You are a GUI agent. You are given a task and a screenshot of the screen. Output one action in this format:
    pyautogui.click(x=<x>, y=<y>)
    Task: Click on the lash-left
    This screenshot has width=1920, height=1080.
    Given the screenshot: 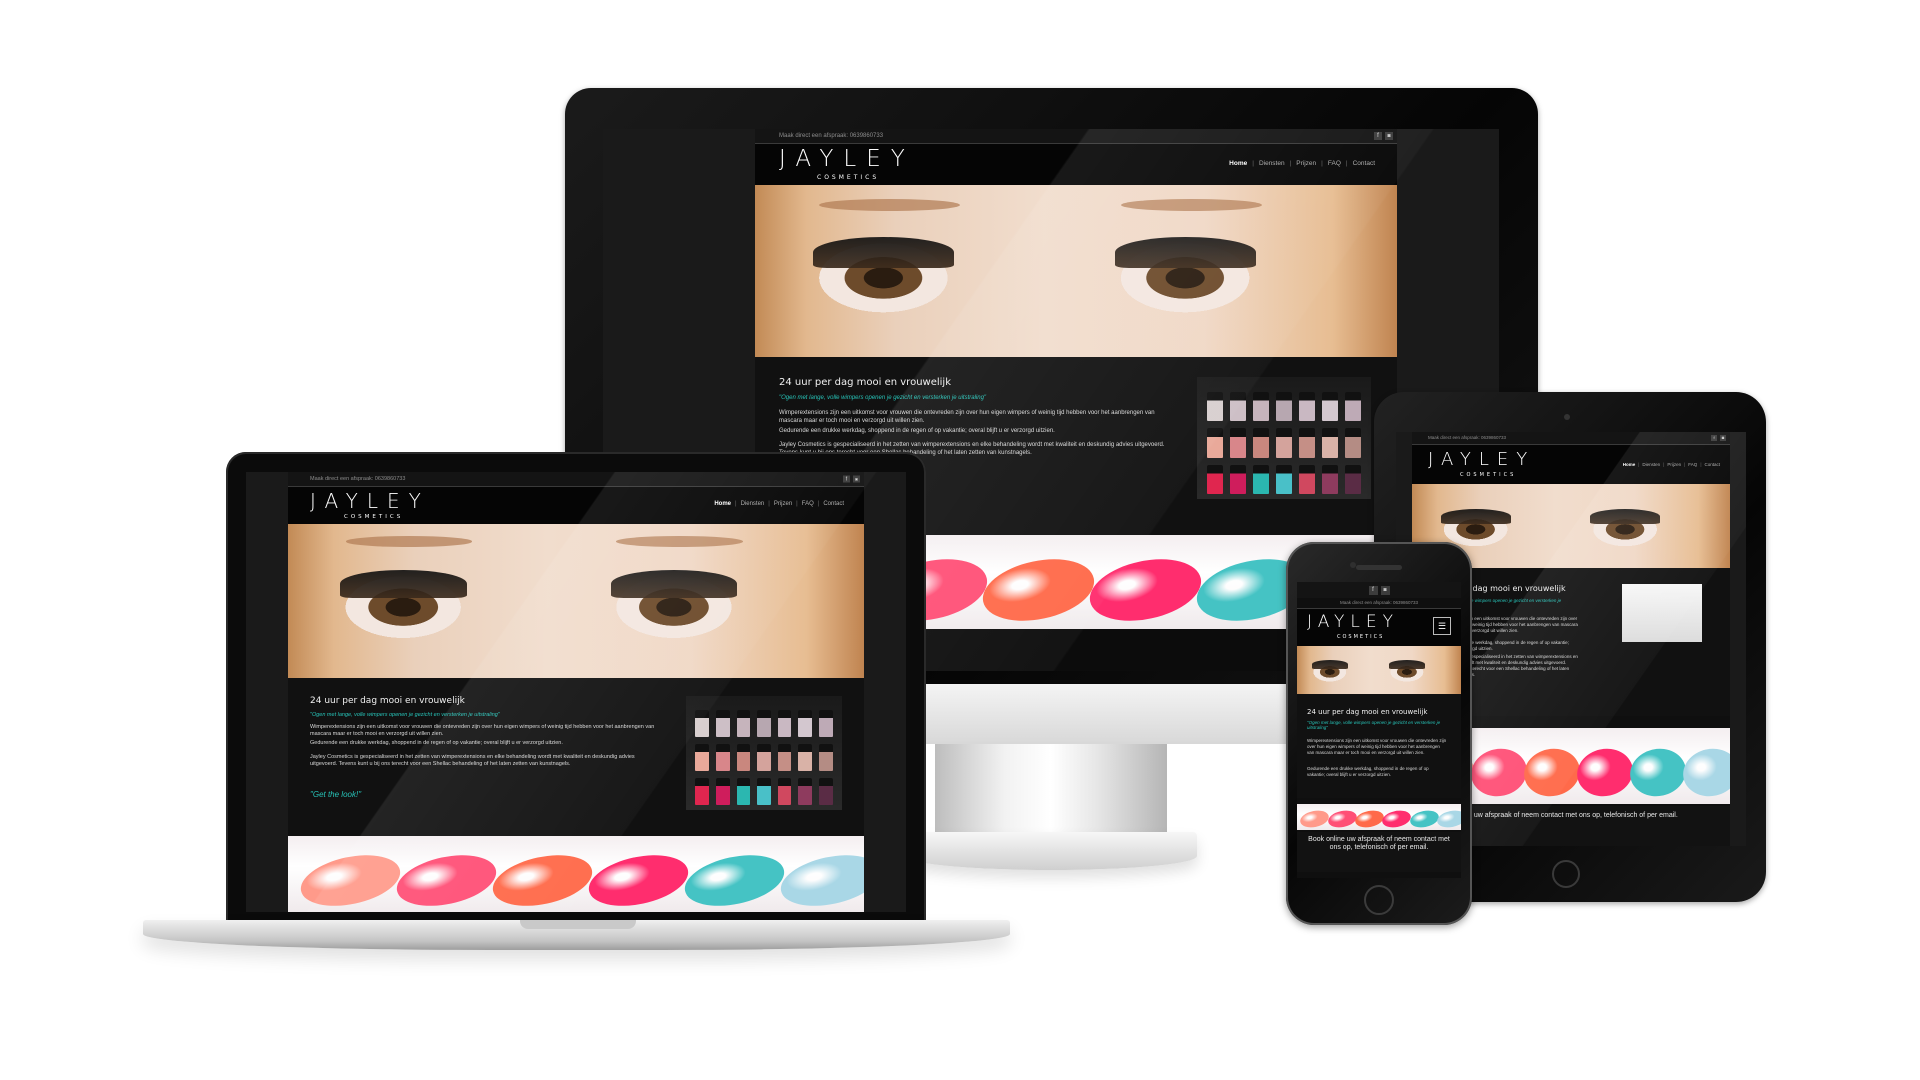 What is the action you would take?
    pyautogui.click(x=883, y=252)
    